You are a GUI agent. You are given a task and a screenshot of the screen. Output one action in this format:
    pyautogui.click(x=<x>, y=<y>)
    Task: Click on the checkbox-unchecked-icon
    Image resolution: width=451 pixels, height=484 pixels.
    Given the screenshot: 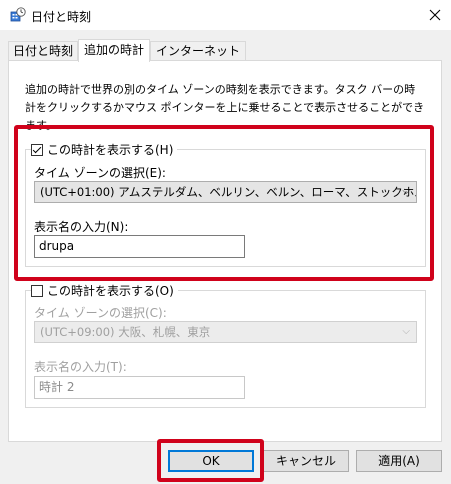 What is the action you would take?
    pyautogui.click(x=37, y=290)
    